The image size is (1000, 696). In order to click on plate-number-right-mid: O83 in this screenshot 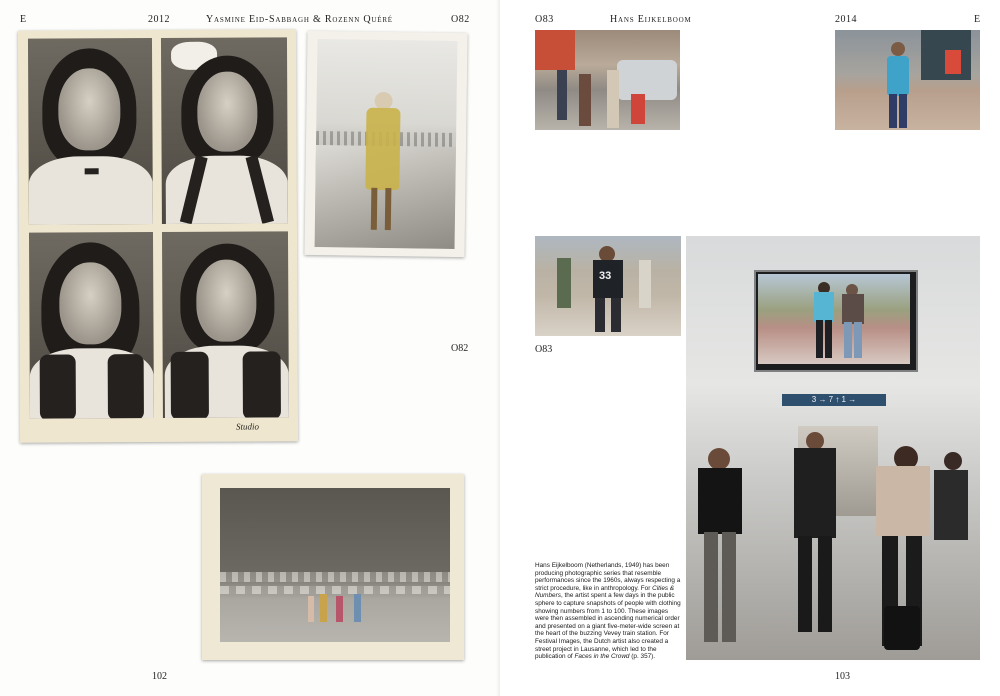, I will do `click(544, 349)`.